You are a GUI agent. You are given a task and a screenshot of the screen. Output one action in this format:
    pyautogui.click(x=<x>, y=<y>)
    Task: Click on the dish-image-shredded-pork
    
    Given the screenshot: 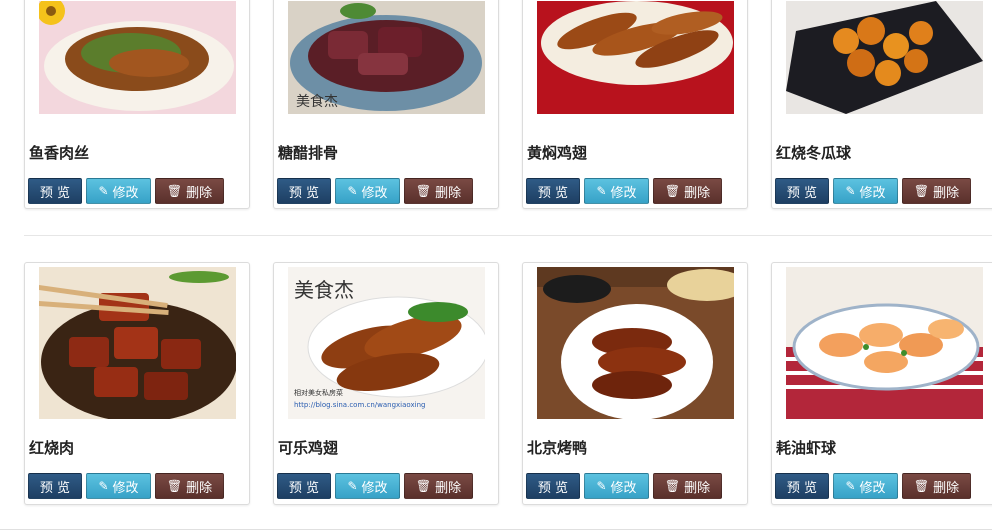 What is the action you would take?
    pyautogui.click(x=137, y=57)
    